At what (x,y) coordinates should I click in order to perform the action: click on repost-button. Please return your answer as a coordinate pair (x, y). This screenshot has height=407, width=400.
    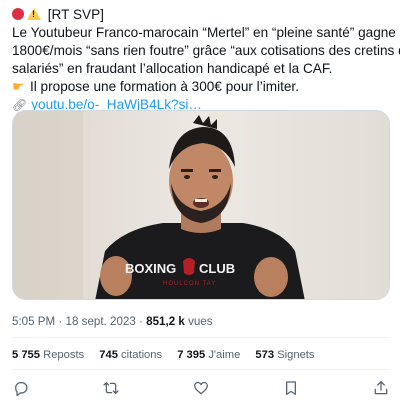
    Looking at the image, I should click on (111, 388).